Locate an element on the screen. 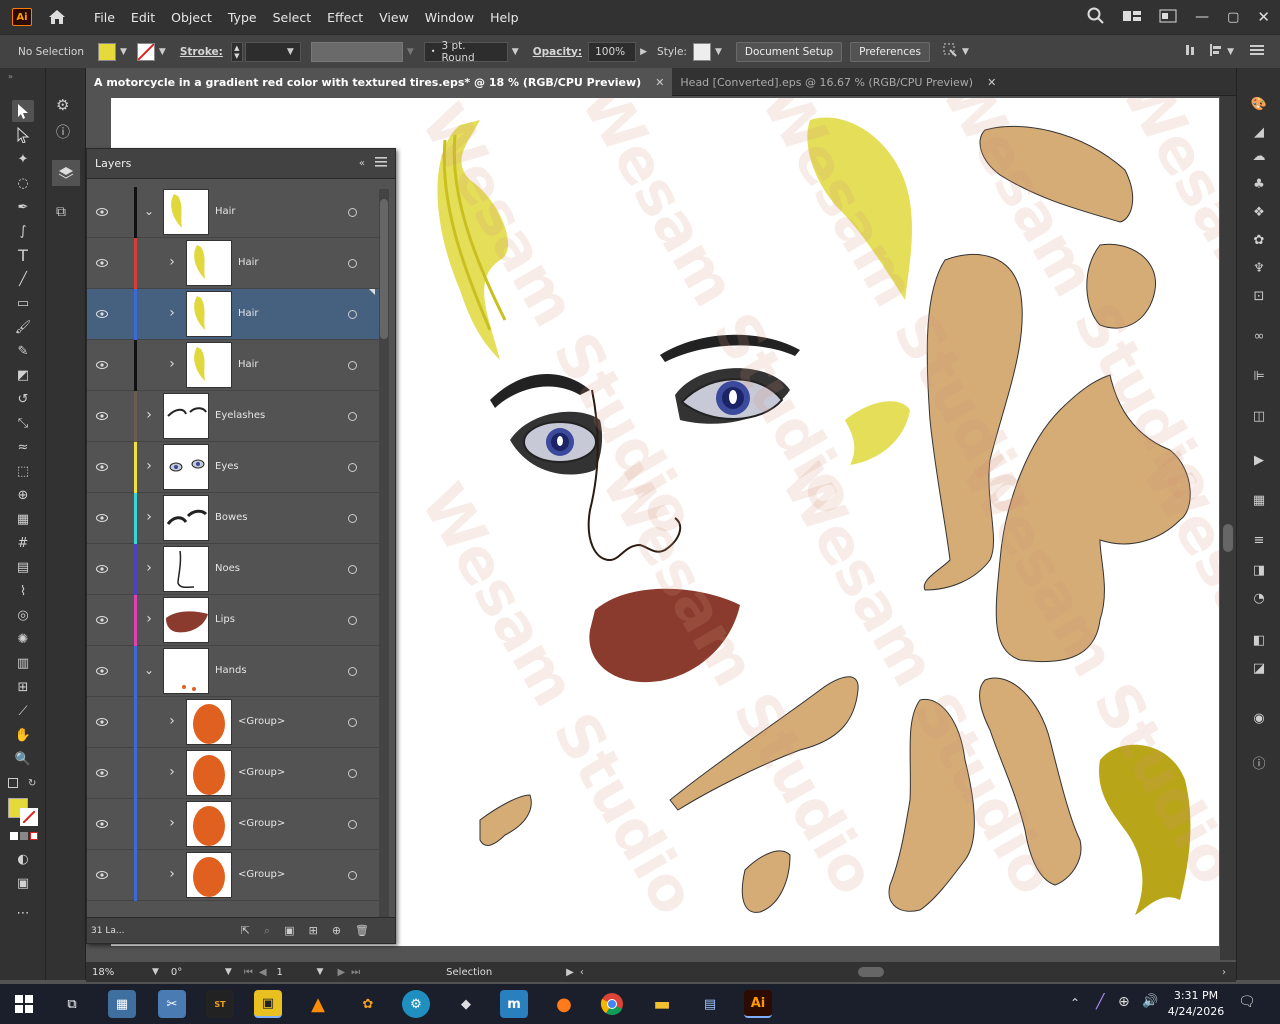 The height and width of the screenshot is (1024, 1280). layer-row: › Lips is located at coordinates (233, 620).